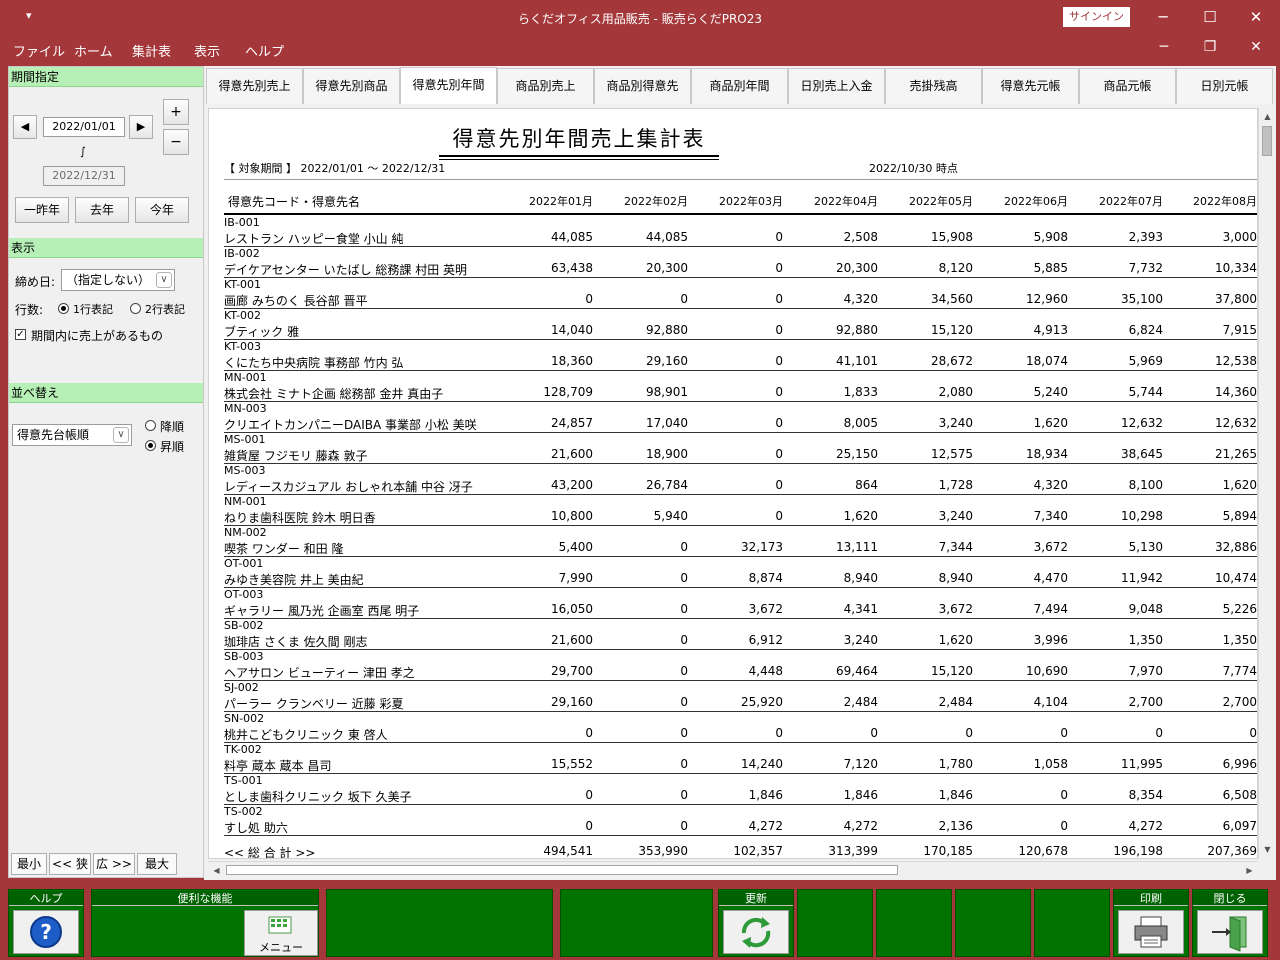  What do you see at coordinates (1239, 671) in the screenshot?
I see `month-value: 7,774` at bounding box center [1239, 671].